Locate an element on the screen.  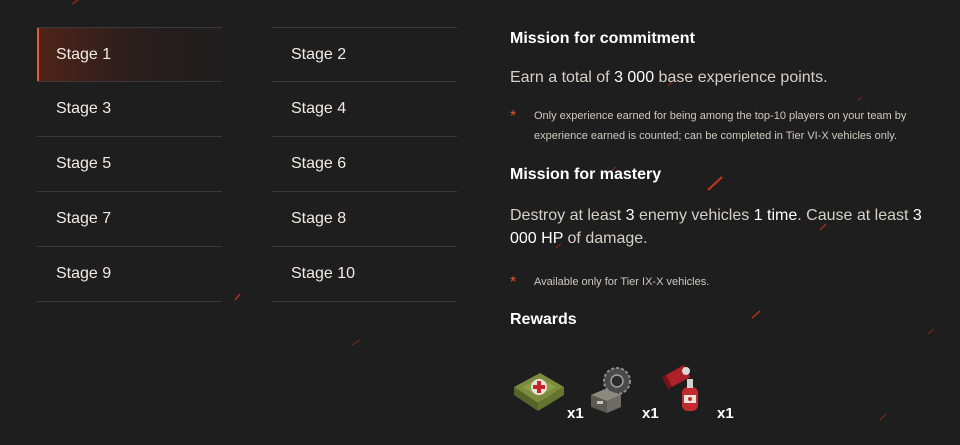
mastery-desc-text: enemy vehicles is located at coordinates (694, 215).